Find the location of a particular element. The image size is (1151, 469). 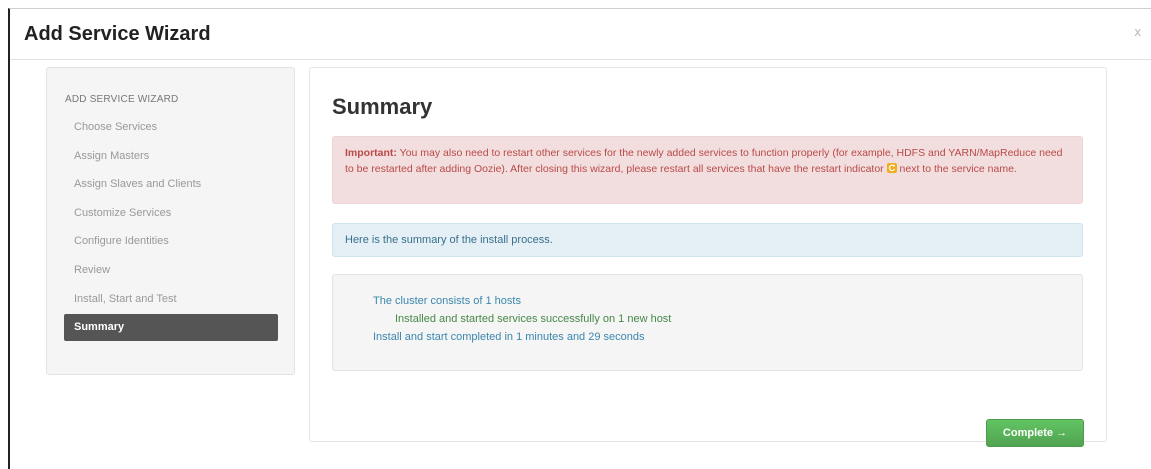

important-text-end: next to the service name. is located at coordinates (958, 168).